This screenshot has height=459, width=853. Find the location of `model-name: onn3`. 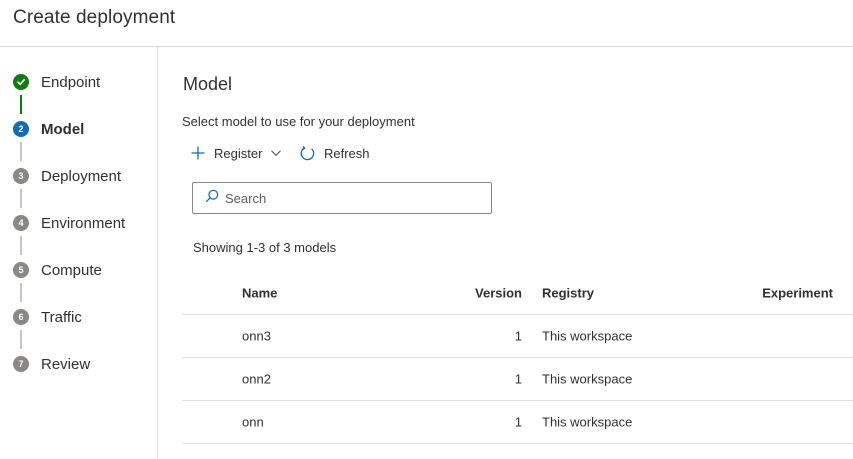

model-name: onn3 is located at coordinates (256, 336).